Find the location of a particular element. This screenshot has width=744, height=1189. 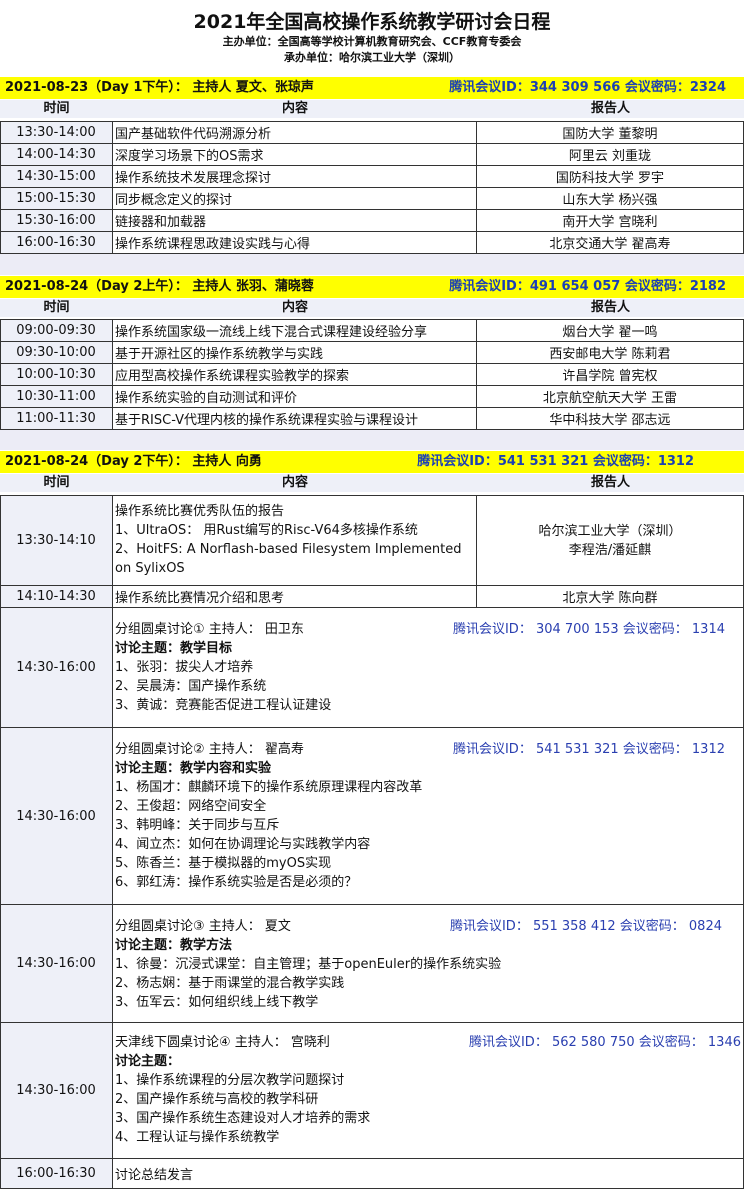

content-cell: 讨论总结发言 is located at coordinates (428, 1173).